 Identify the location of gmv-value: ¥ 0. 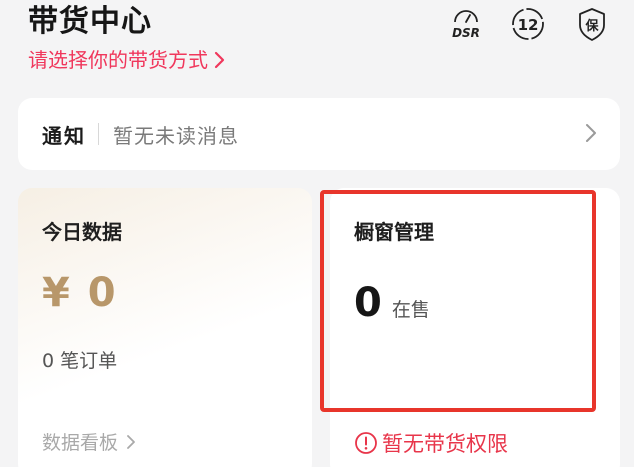
(80, 293).